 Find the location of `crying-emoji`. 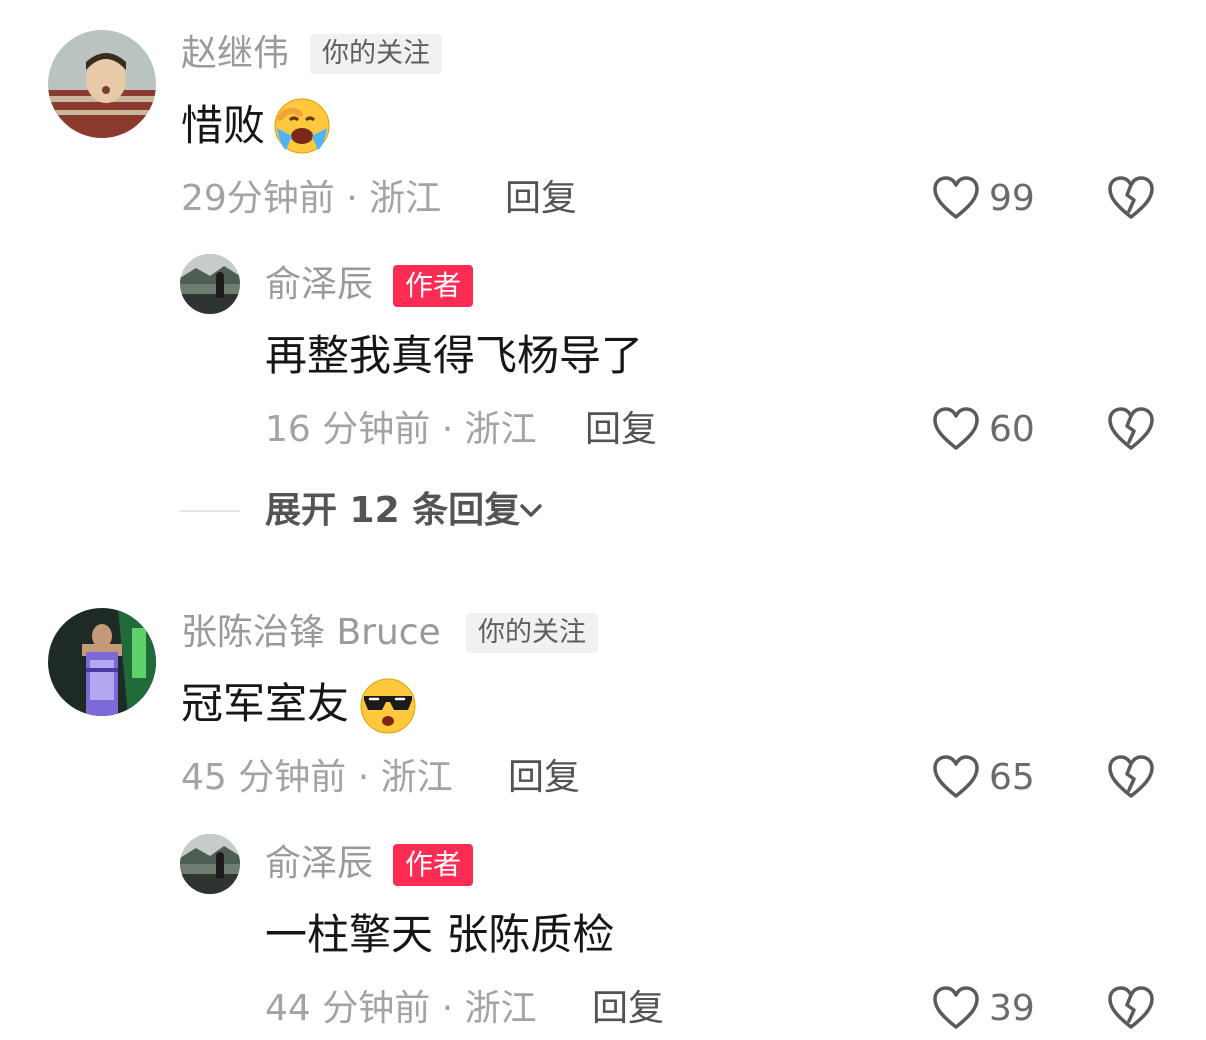

crying-emoji is located at coordinates (302, 126).